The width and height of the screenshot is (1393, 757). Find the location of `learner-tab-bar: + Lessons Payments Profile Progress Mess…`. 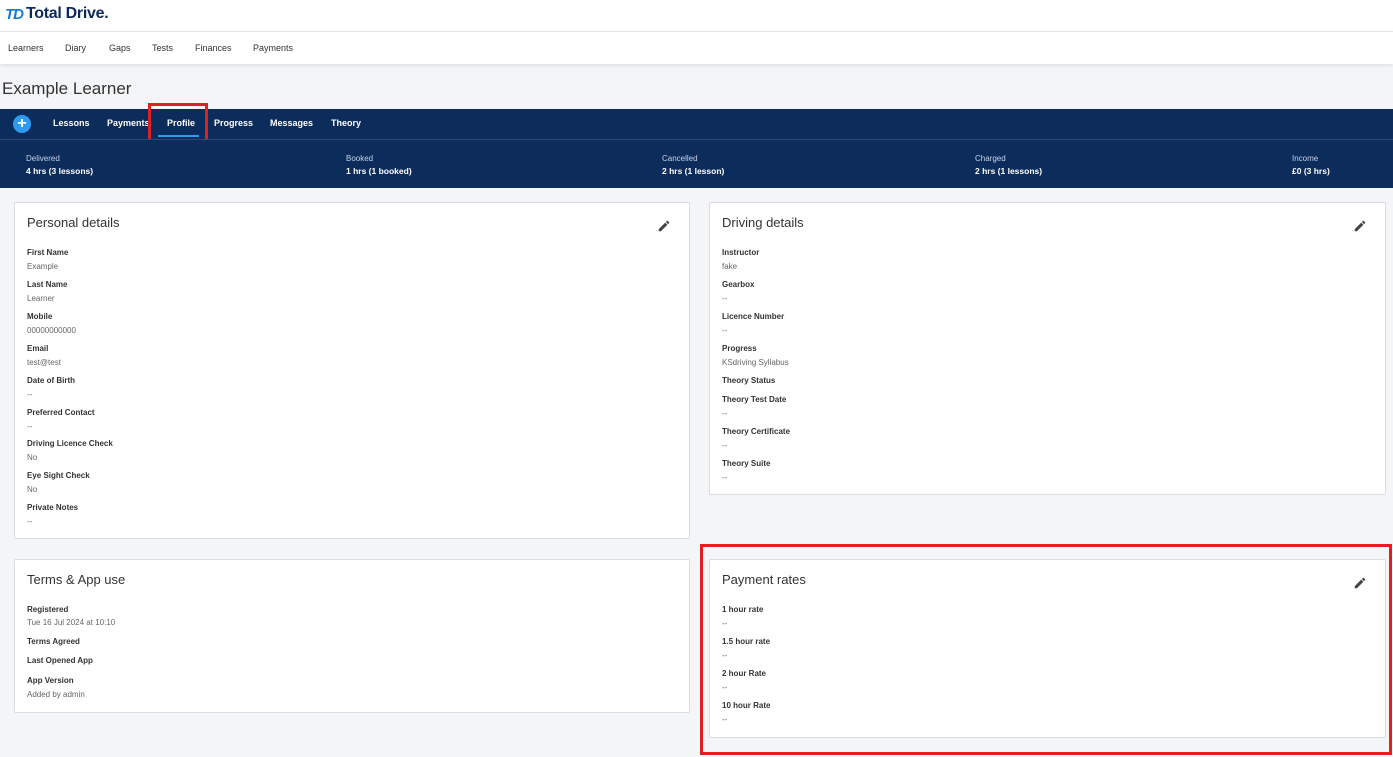

learner-tab-bar: + Lessons Payments Profile Progress Mess… is located at coordinates (696, 124).